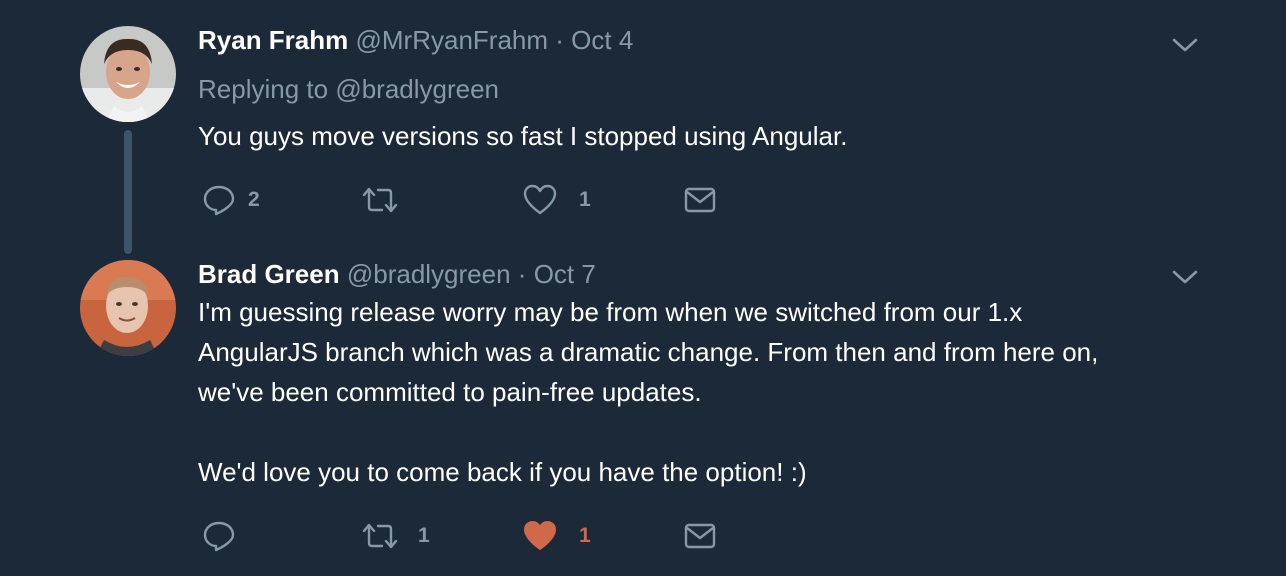 The image size is (1286, 576). I want to click on retweet-button: 1, so click(395, 536).